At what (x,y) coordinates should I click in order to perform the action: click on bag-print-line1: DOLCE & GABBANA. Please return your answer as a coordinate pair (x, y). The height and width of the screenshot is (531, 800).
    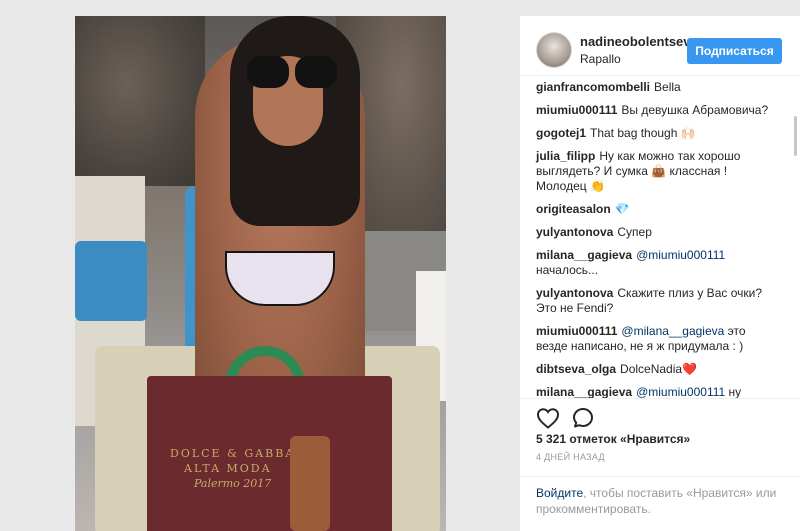
    Looking at the image, I should click on (243, 453).